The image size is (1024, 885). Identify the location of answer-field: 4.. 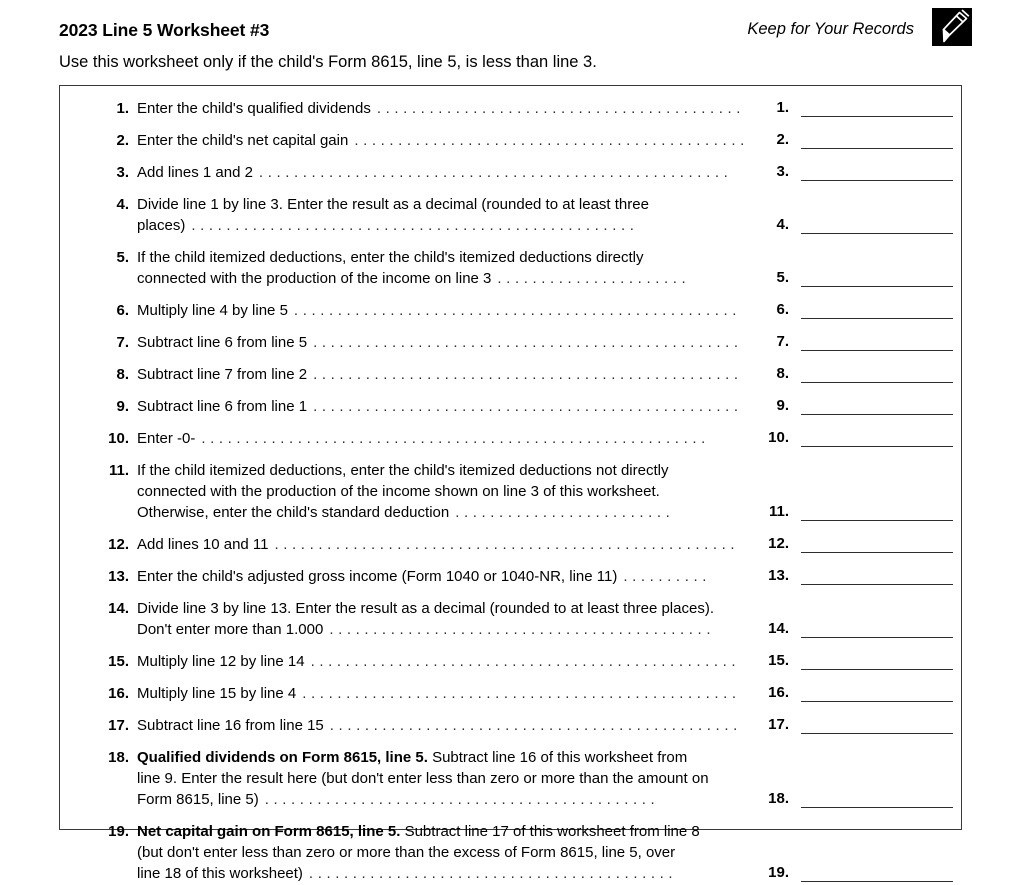
(857, 226).